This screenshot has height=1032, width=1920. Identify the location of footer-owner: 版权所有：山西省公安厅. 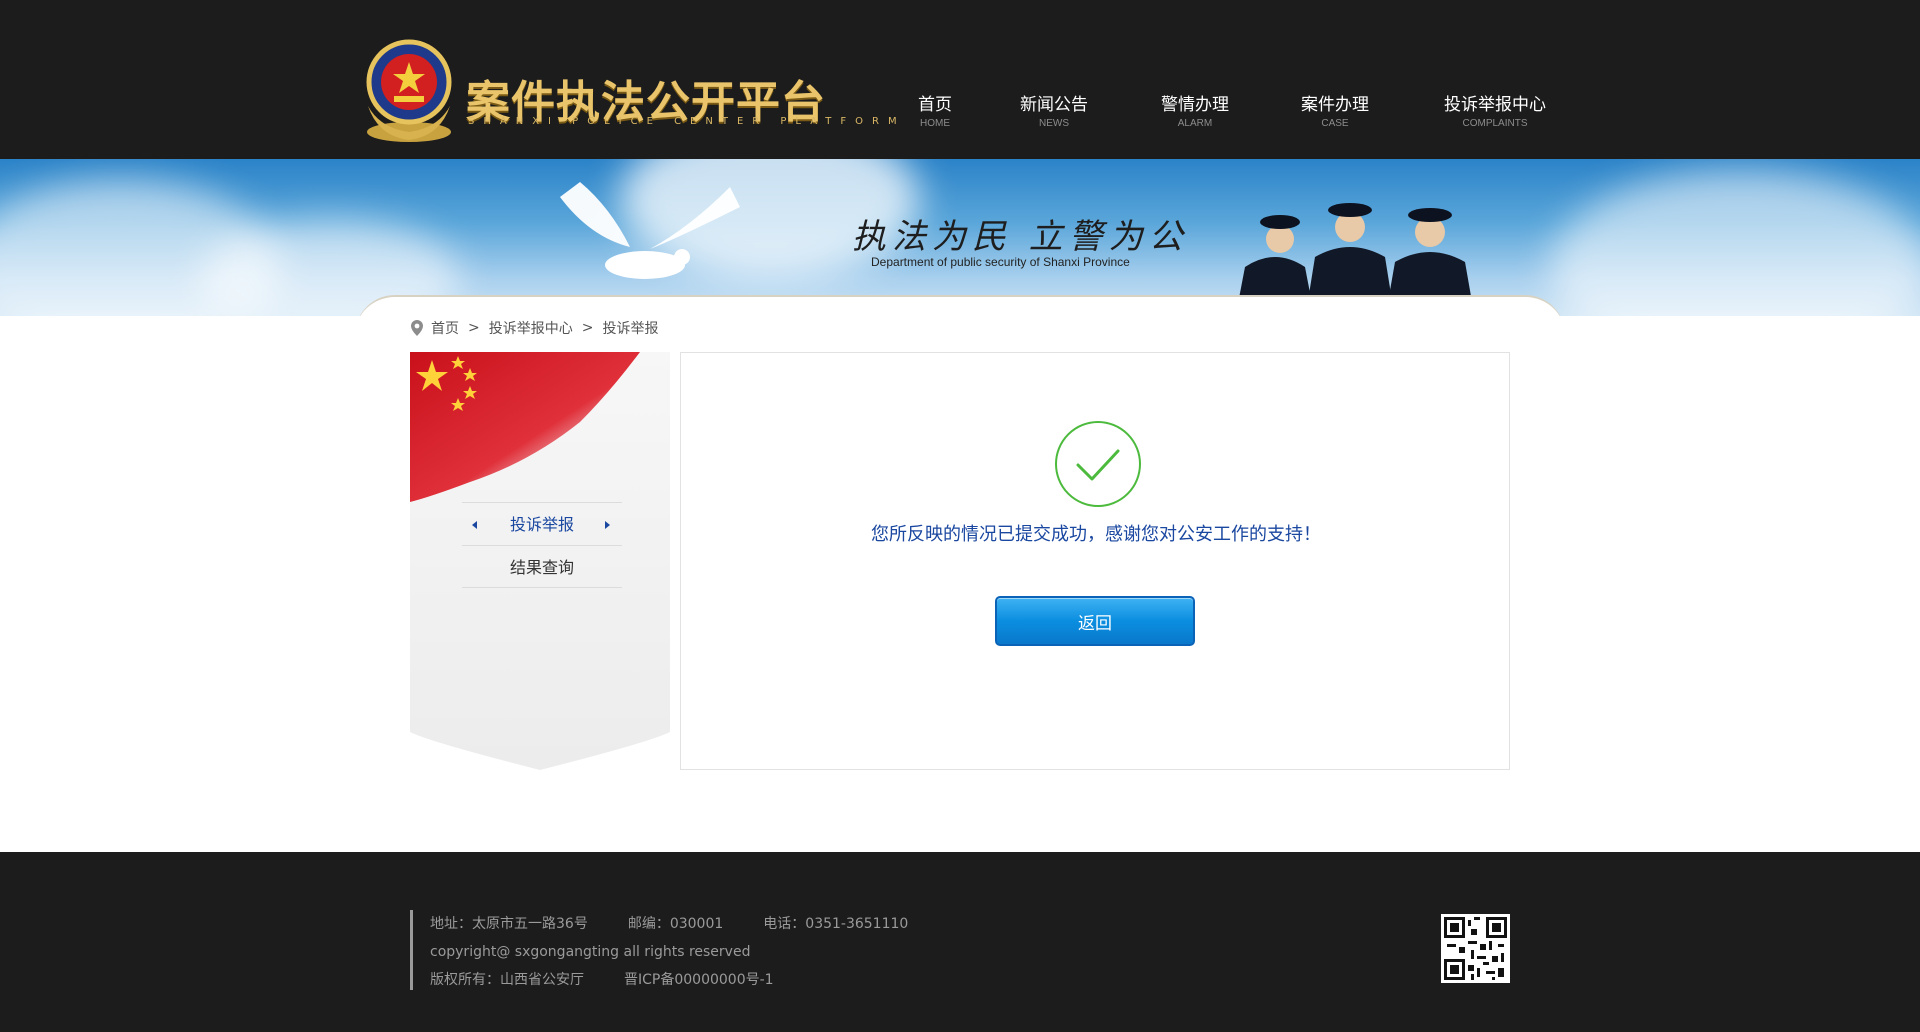
(507, 980).